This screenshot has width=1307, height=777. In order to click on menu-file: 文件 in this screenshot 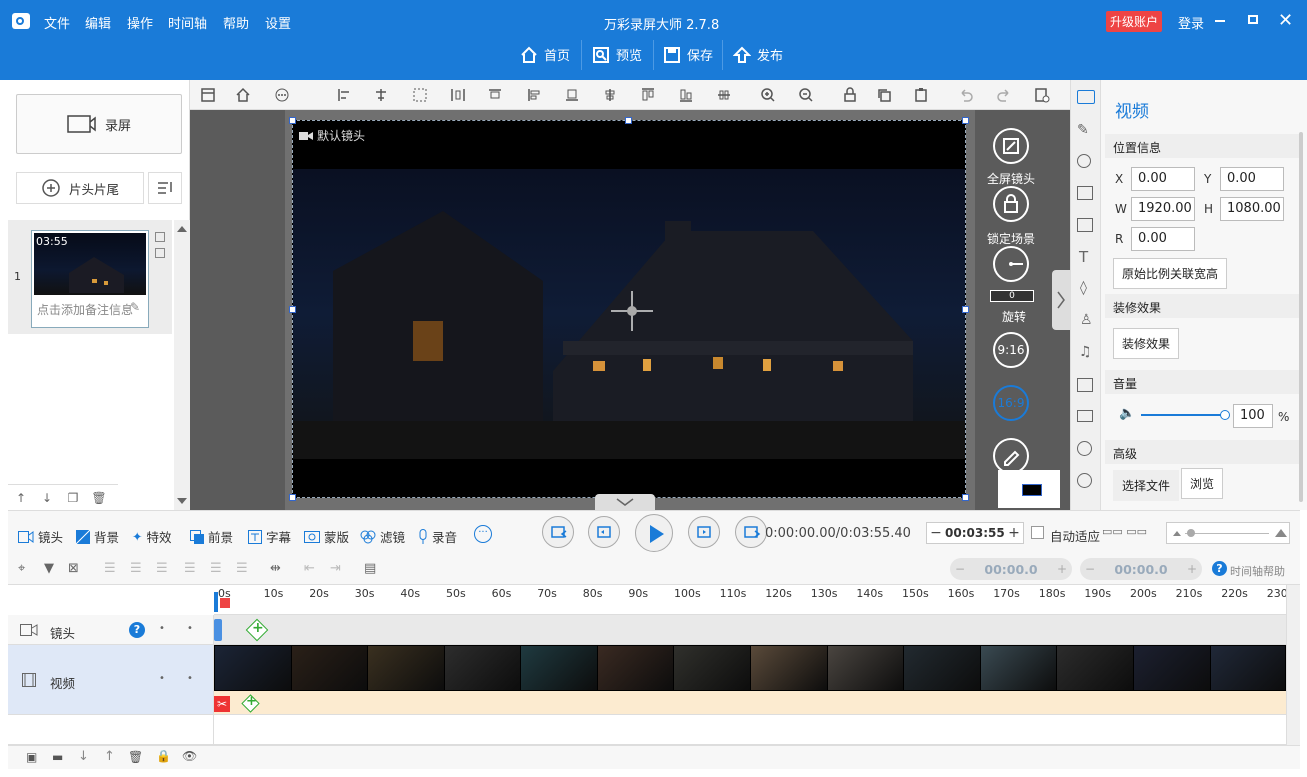, I will do `click(57, 22)`.